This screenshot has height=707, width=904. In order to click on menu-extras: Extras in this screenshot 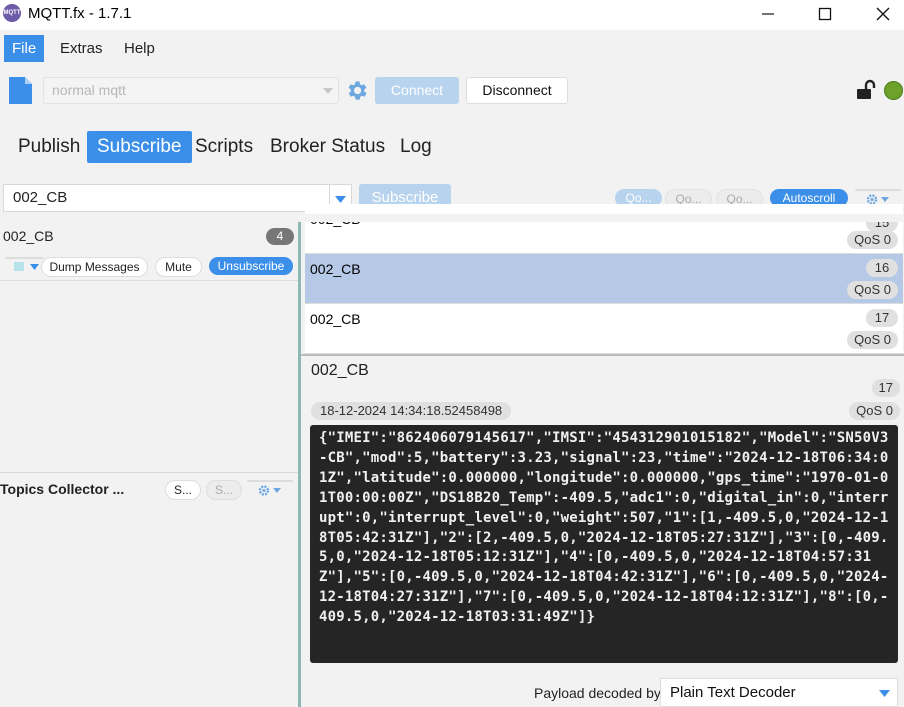, I will do `click(81, 48)`.